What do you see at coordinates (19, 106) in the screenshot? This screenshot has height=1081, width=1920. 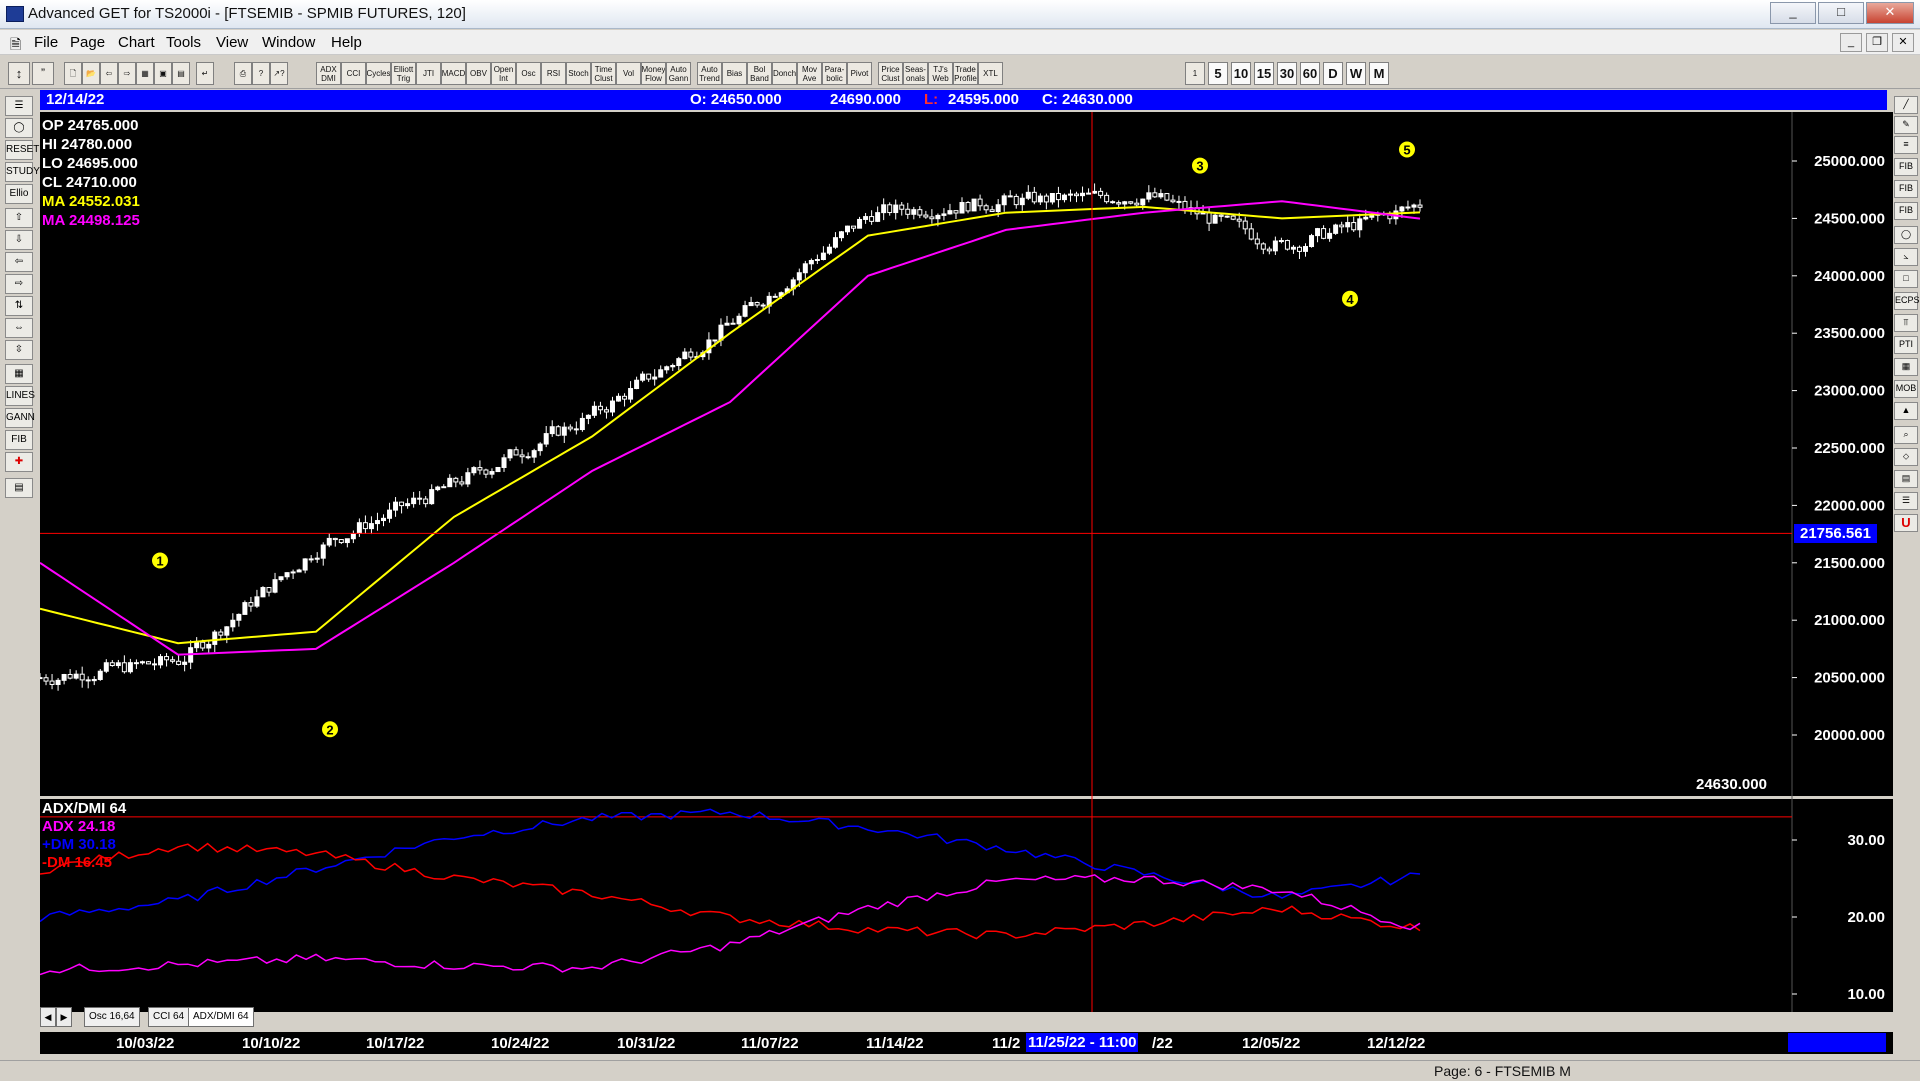 I see `menu-tool-icon: ☰` at bounding box center [19, 106].